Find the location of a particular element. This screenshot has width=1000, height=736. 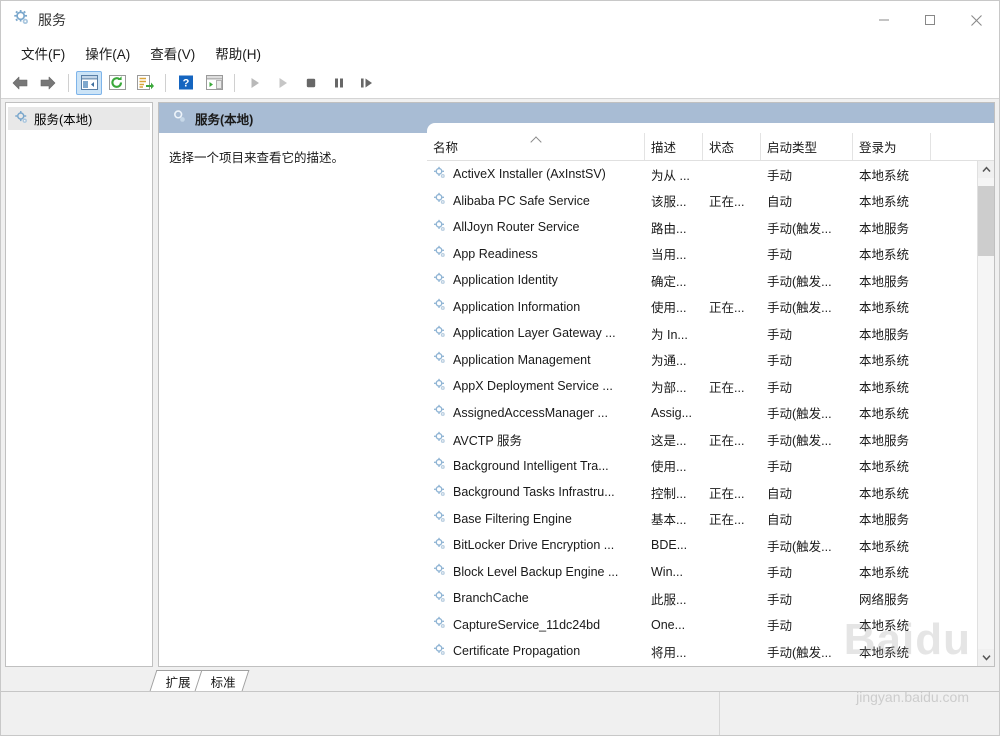

table-row: BranchCache 此服... 手动 网络服务 is located at coordinates (702, 598).